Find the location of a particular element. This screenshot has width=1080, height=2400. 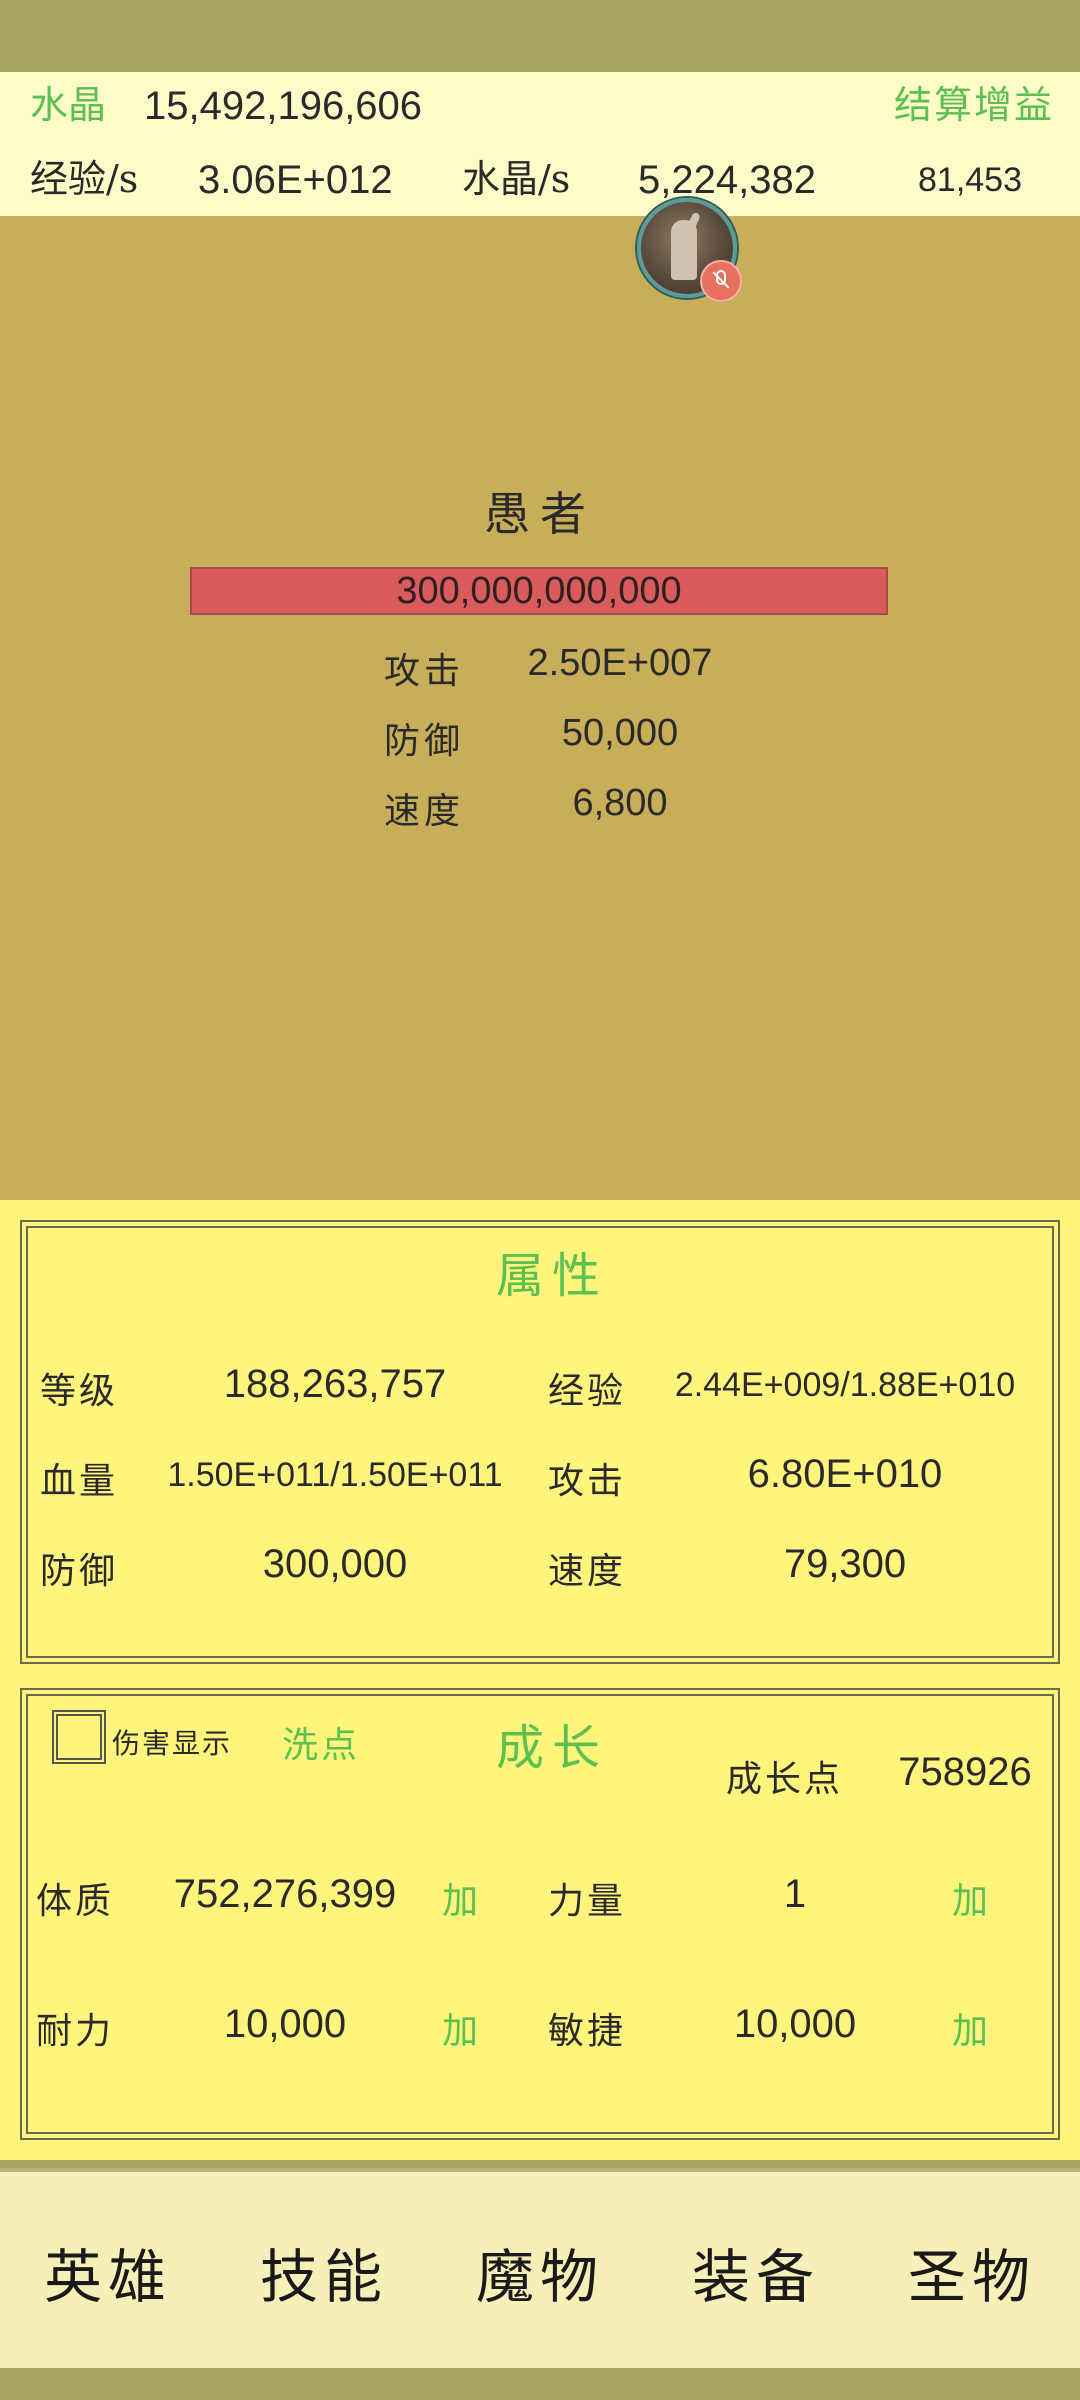

wash-points-button: 洗点 is located at coordinates (321, 1742).